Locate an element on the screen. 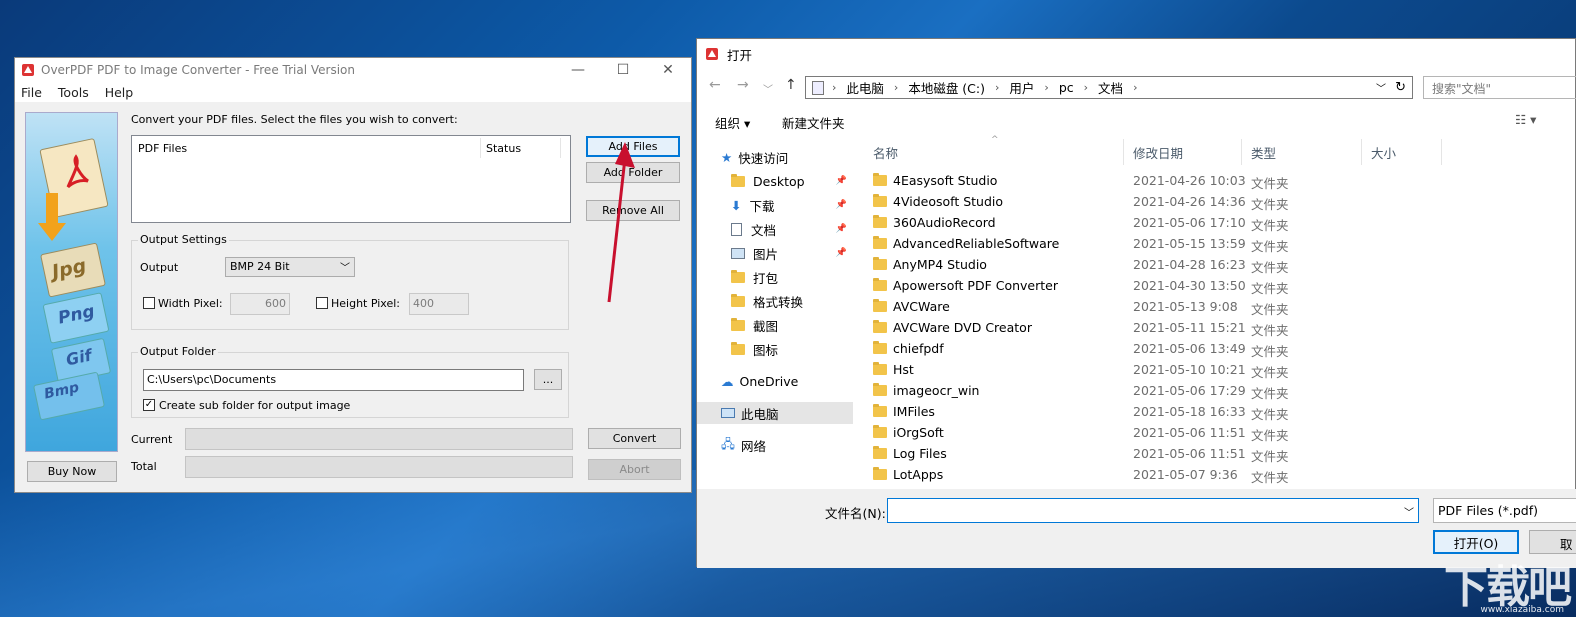  breadcrumb-local-disk: 本地磁盘 (C:) is located at coordinates (946, 87).